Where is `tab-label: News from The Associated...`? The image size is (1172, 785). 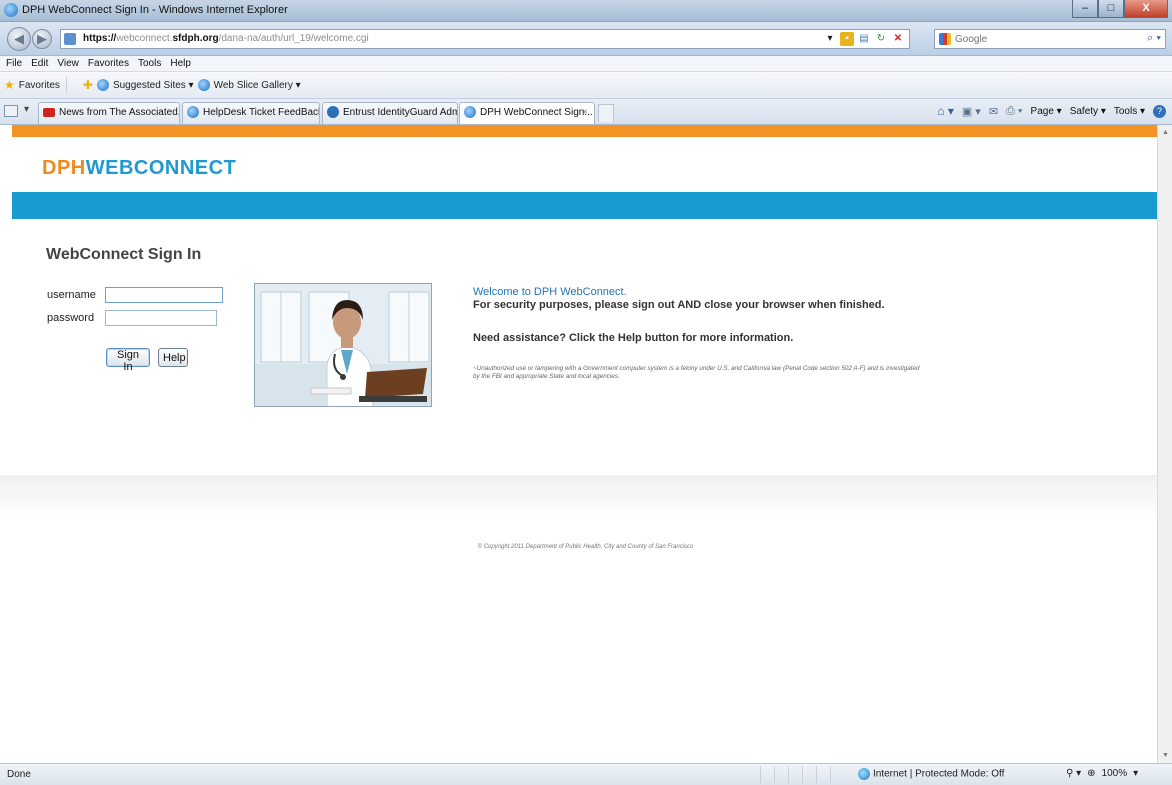
tab-label: News from The Associated... is located at coordinates (119, 112).